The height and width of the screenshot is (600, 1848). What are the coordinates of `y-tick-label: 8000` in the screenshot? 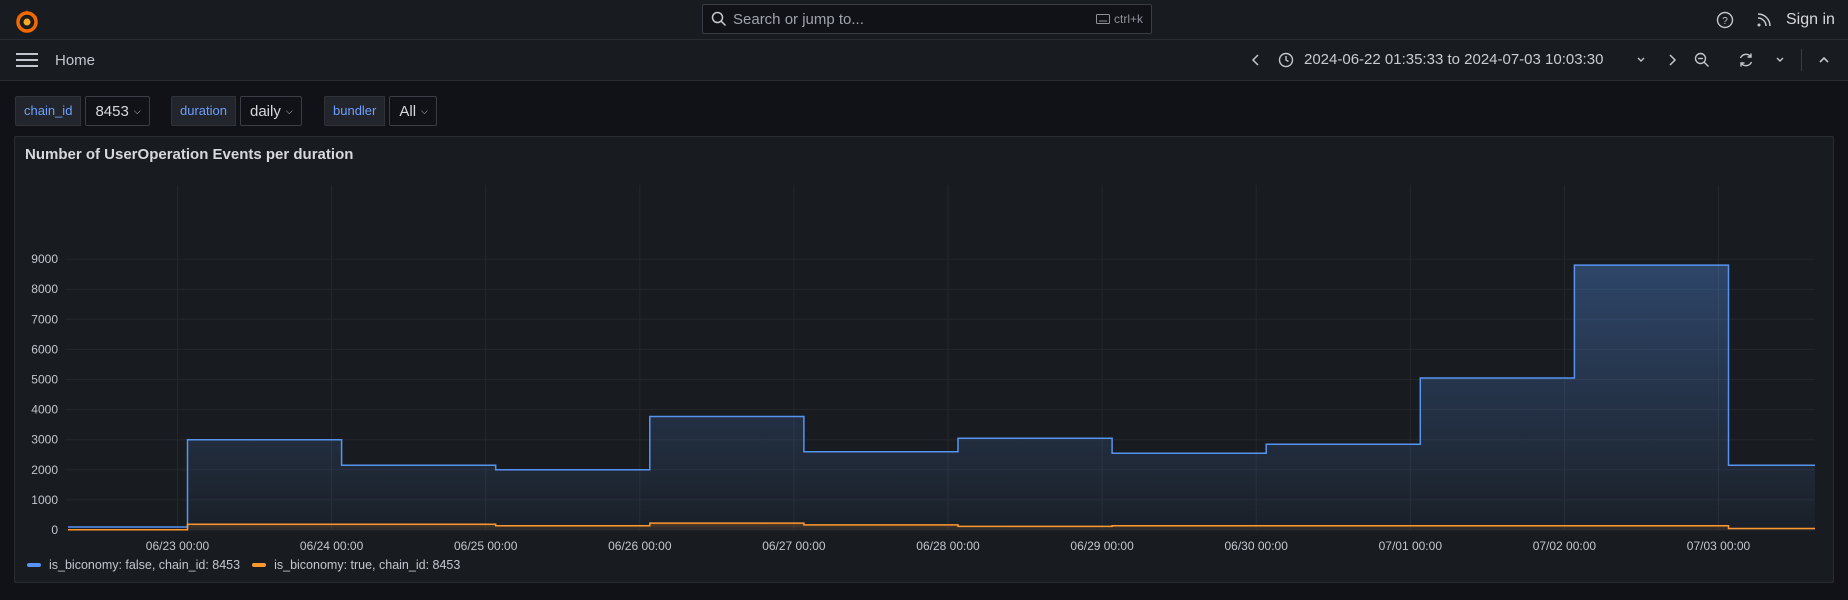 It's located at (44, 289).